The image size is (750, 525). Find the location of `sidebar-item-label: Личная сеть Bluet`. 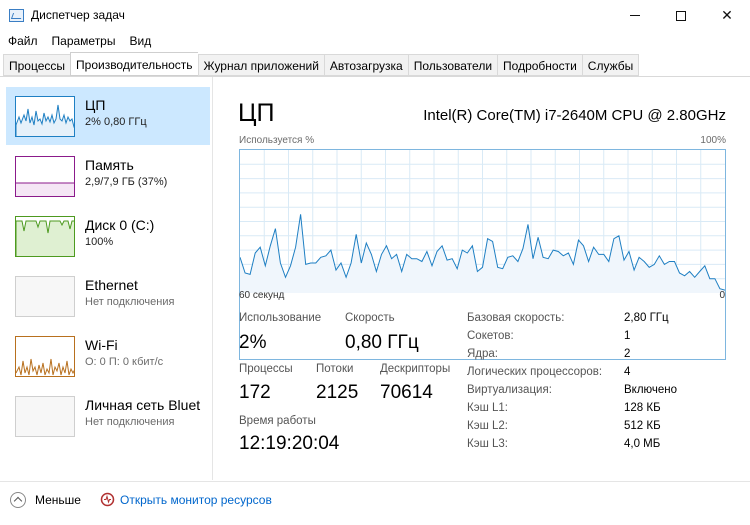

sidebar-item-label: Личная сеть Bluet is located at coordinates (143, 405).